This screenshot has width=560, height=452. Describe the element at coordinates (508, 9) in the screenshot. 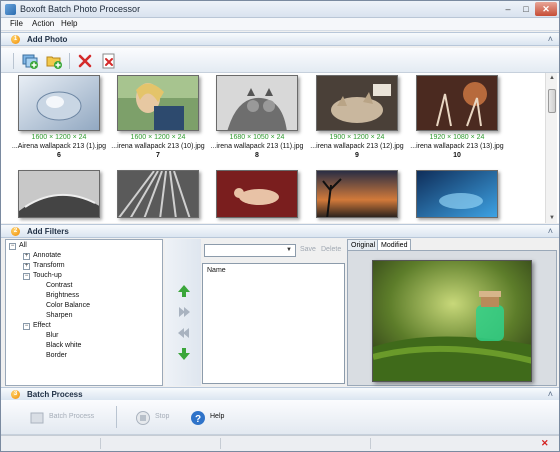

I see `minimize-button: –` at that location.